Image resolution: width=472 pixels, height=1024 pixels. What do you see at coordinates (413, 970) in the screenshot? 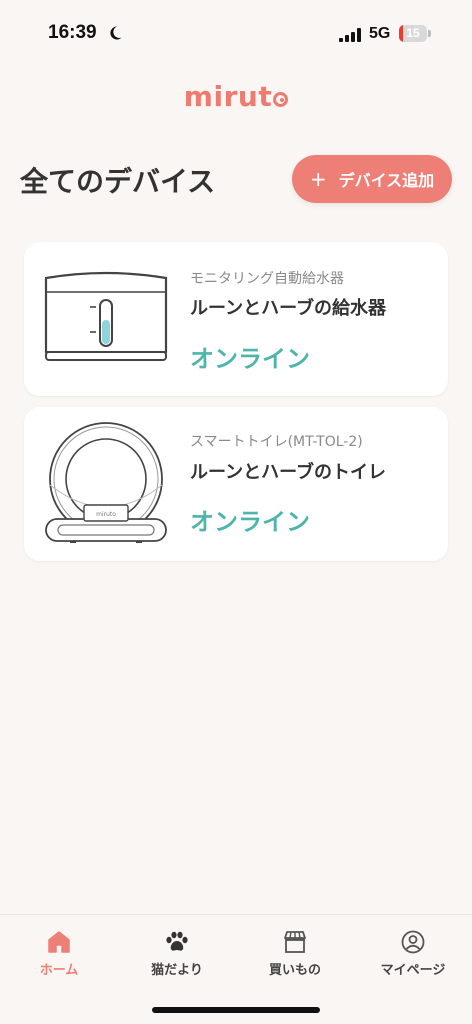
I see `tab-label: マイページ` at bounding box center [413, 970].